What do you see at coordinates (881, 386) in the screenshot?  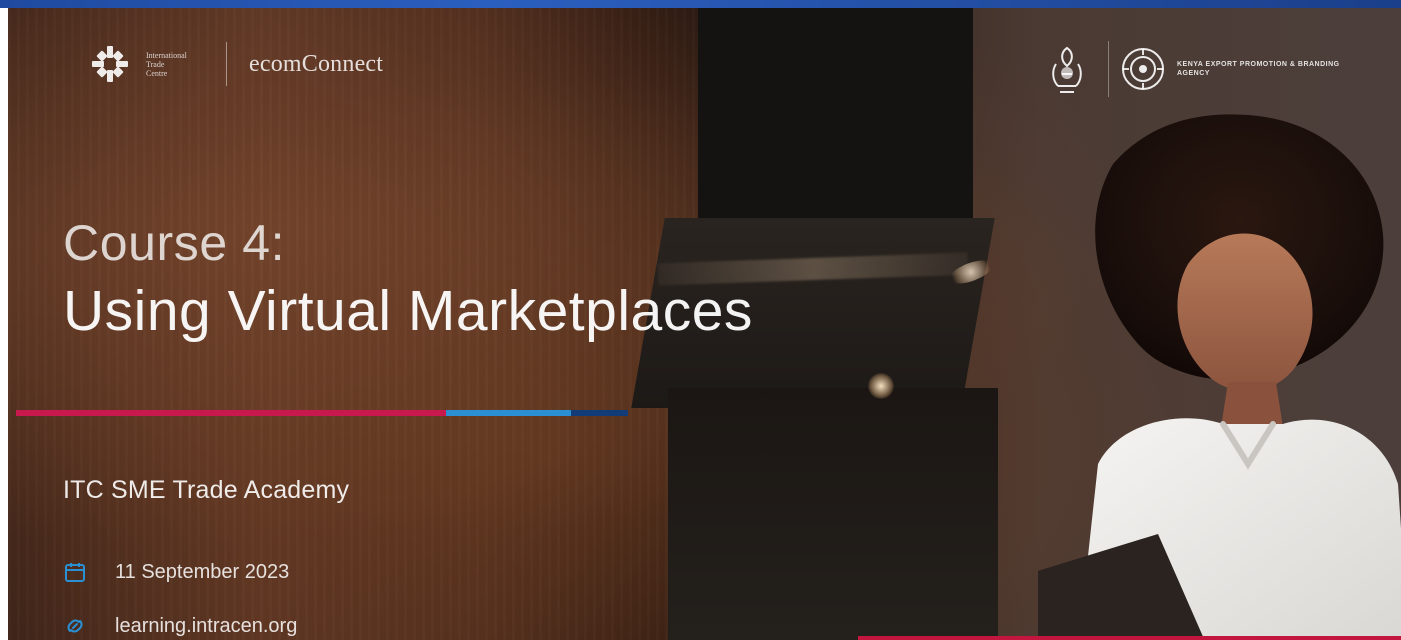 I see `background-lamp-glow` at bounding box center [881, 386].